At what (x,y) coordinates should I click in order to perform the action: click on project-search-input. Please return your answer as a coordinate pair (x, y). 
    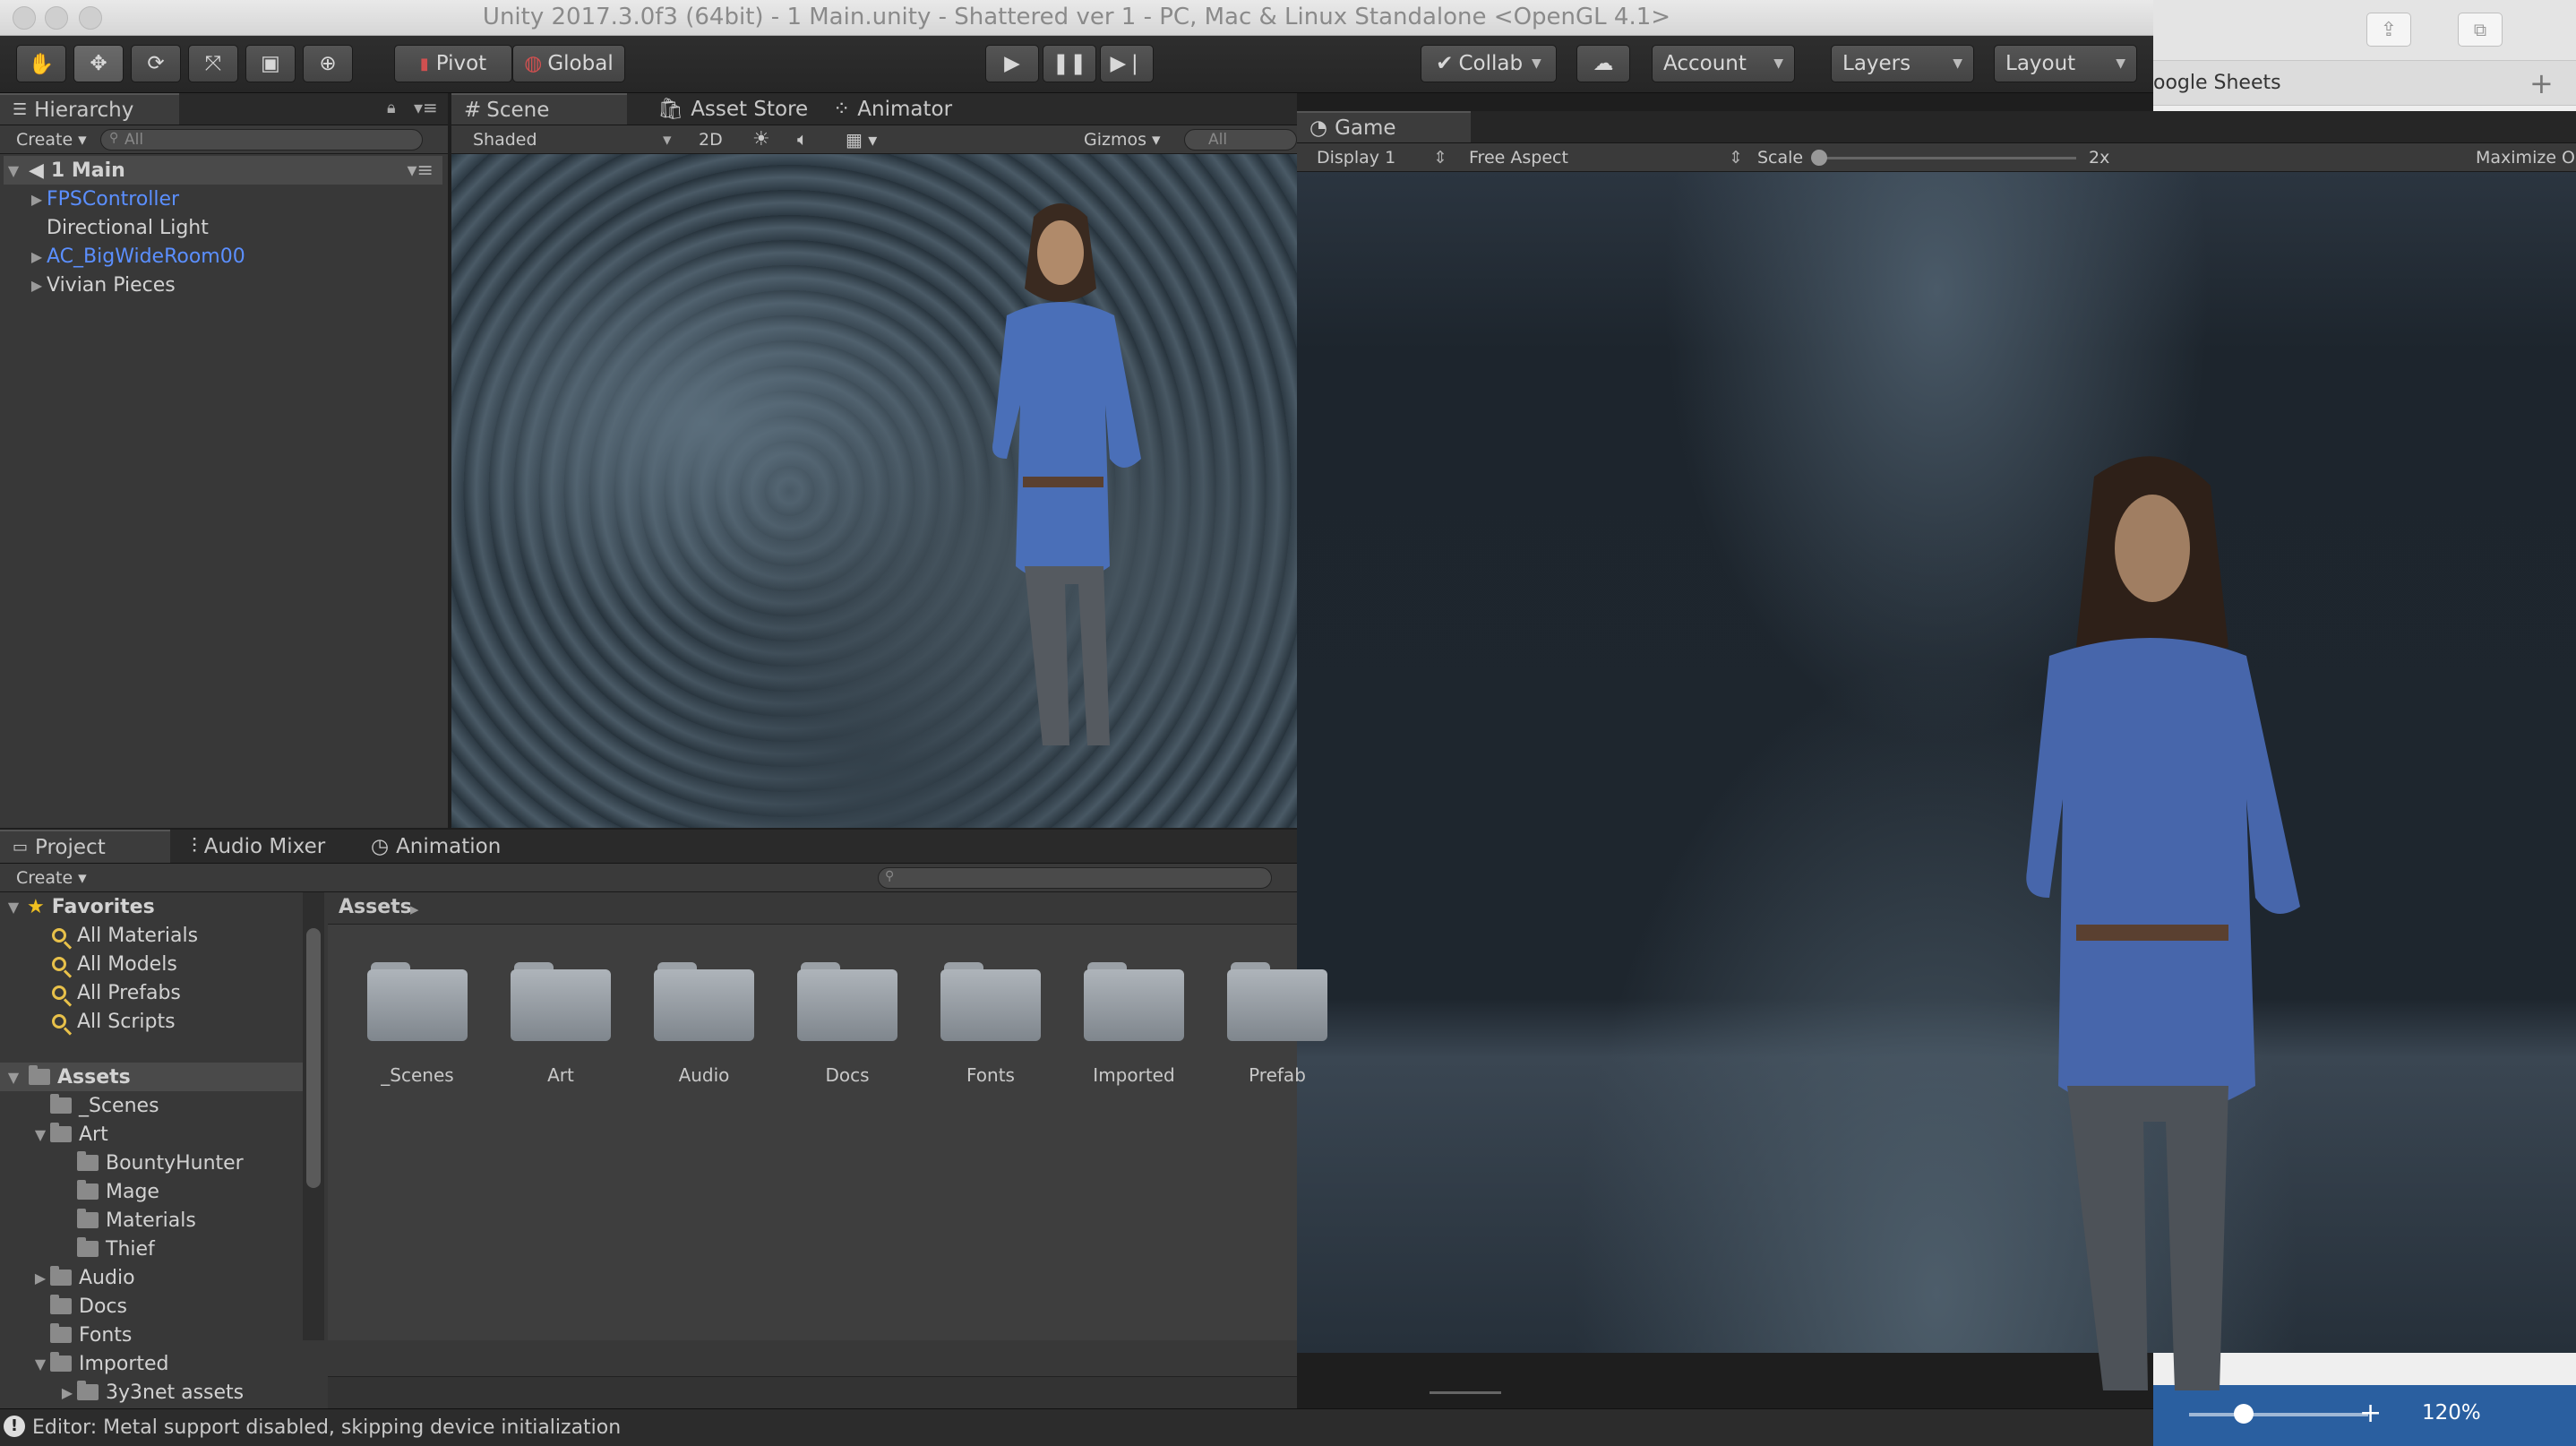
    Looking at the image, I should click on (1075, 878).